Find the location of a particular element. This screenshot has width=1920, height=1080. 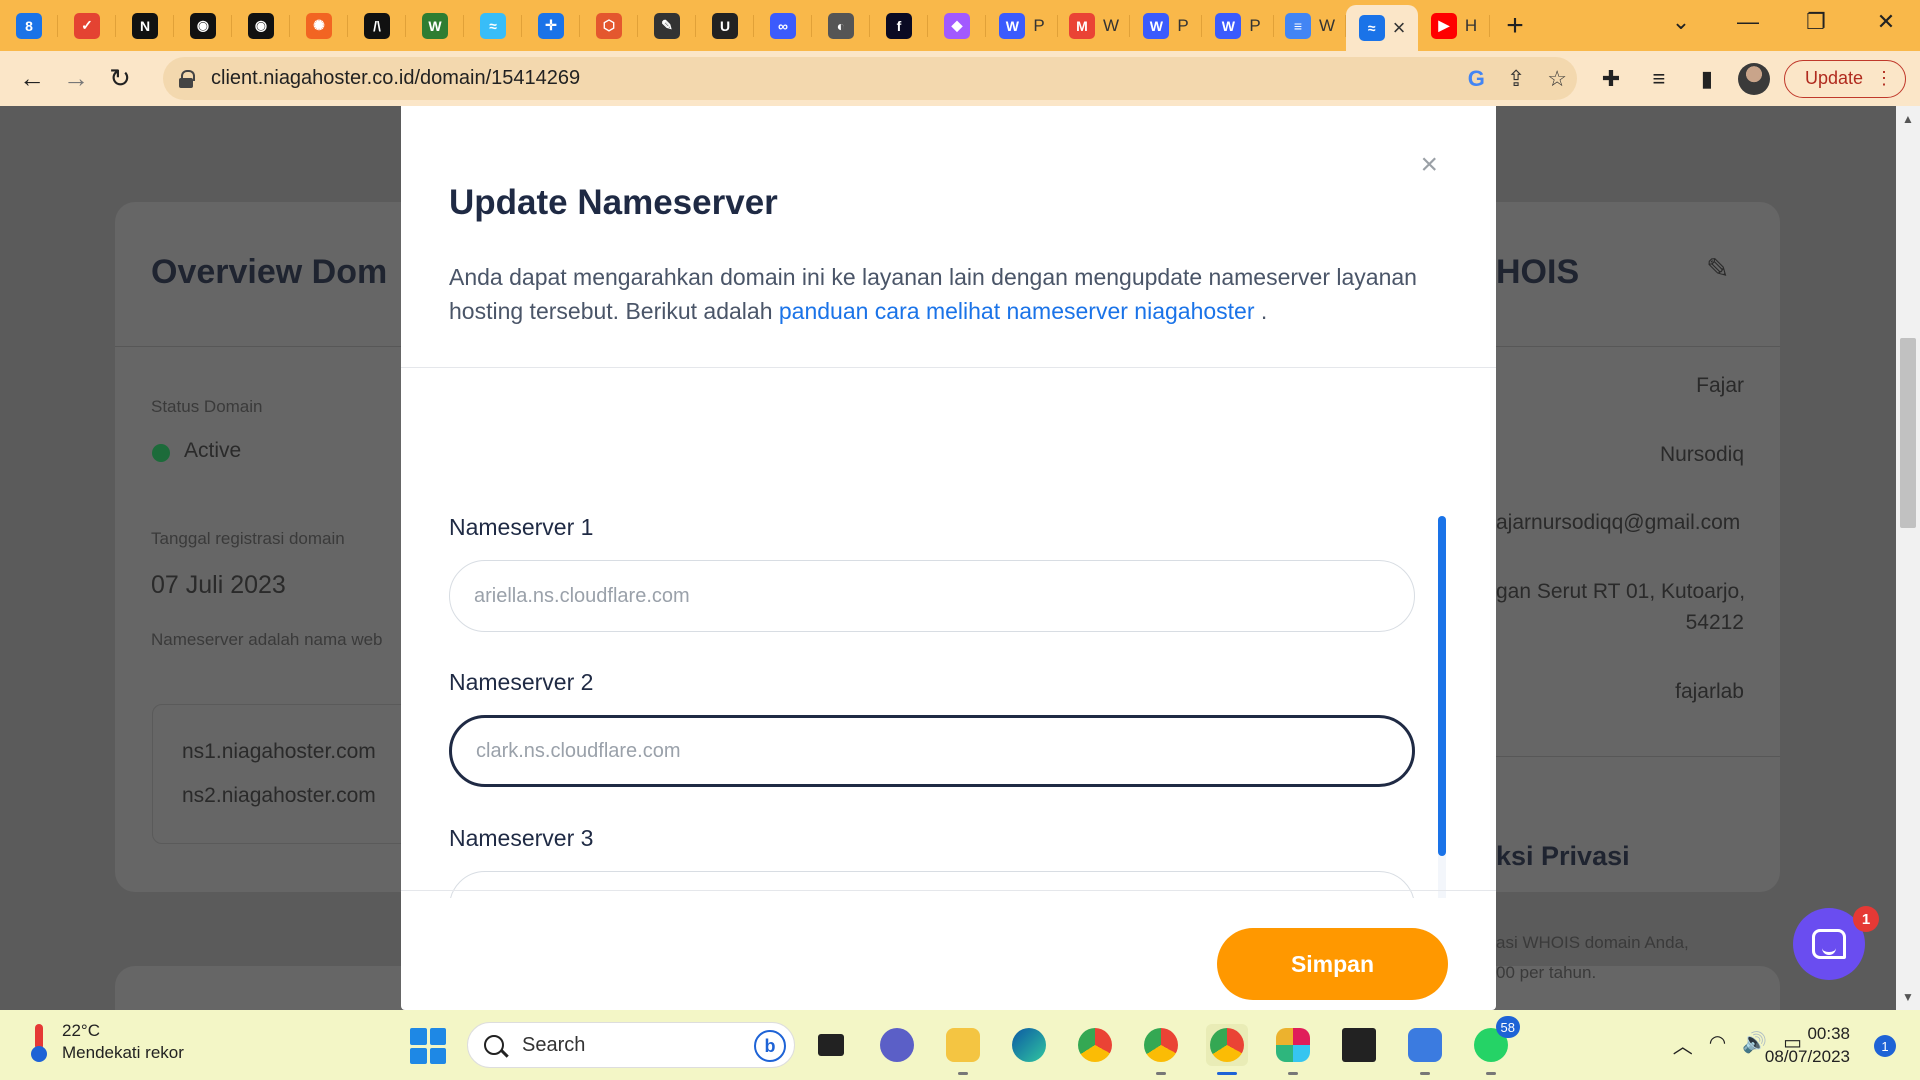

page-scrollbar: ▲ ▼ is located at coordinates (1908, 558).